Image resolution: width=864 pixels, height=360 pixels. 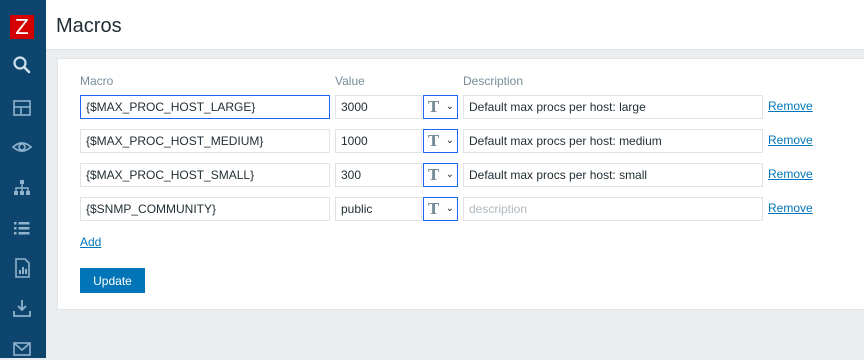 I want to click on macro-description-input: Default max procs per host: medium, so click(x=613, y=141).